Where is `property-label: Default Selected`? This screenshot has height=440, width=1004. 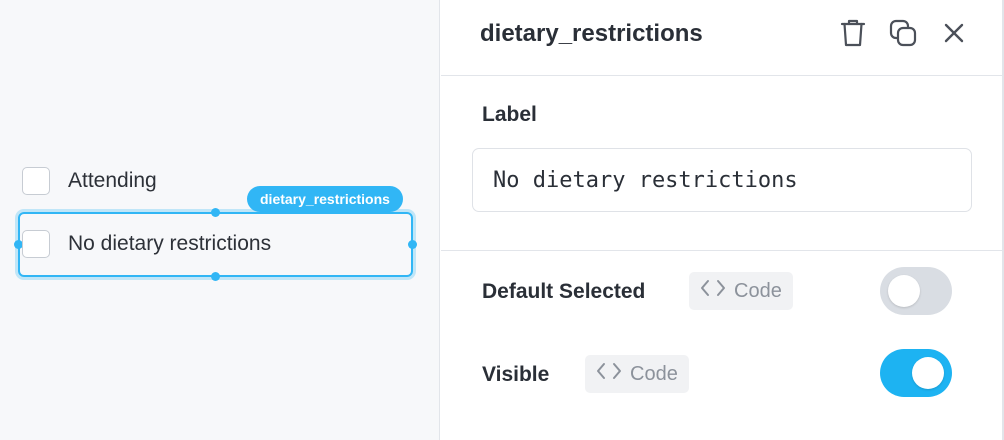 property-label: Default Selected is located at coordinates (564, 291).